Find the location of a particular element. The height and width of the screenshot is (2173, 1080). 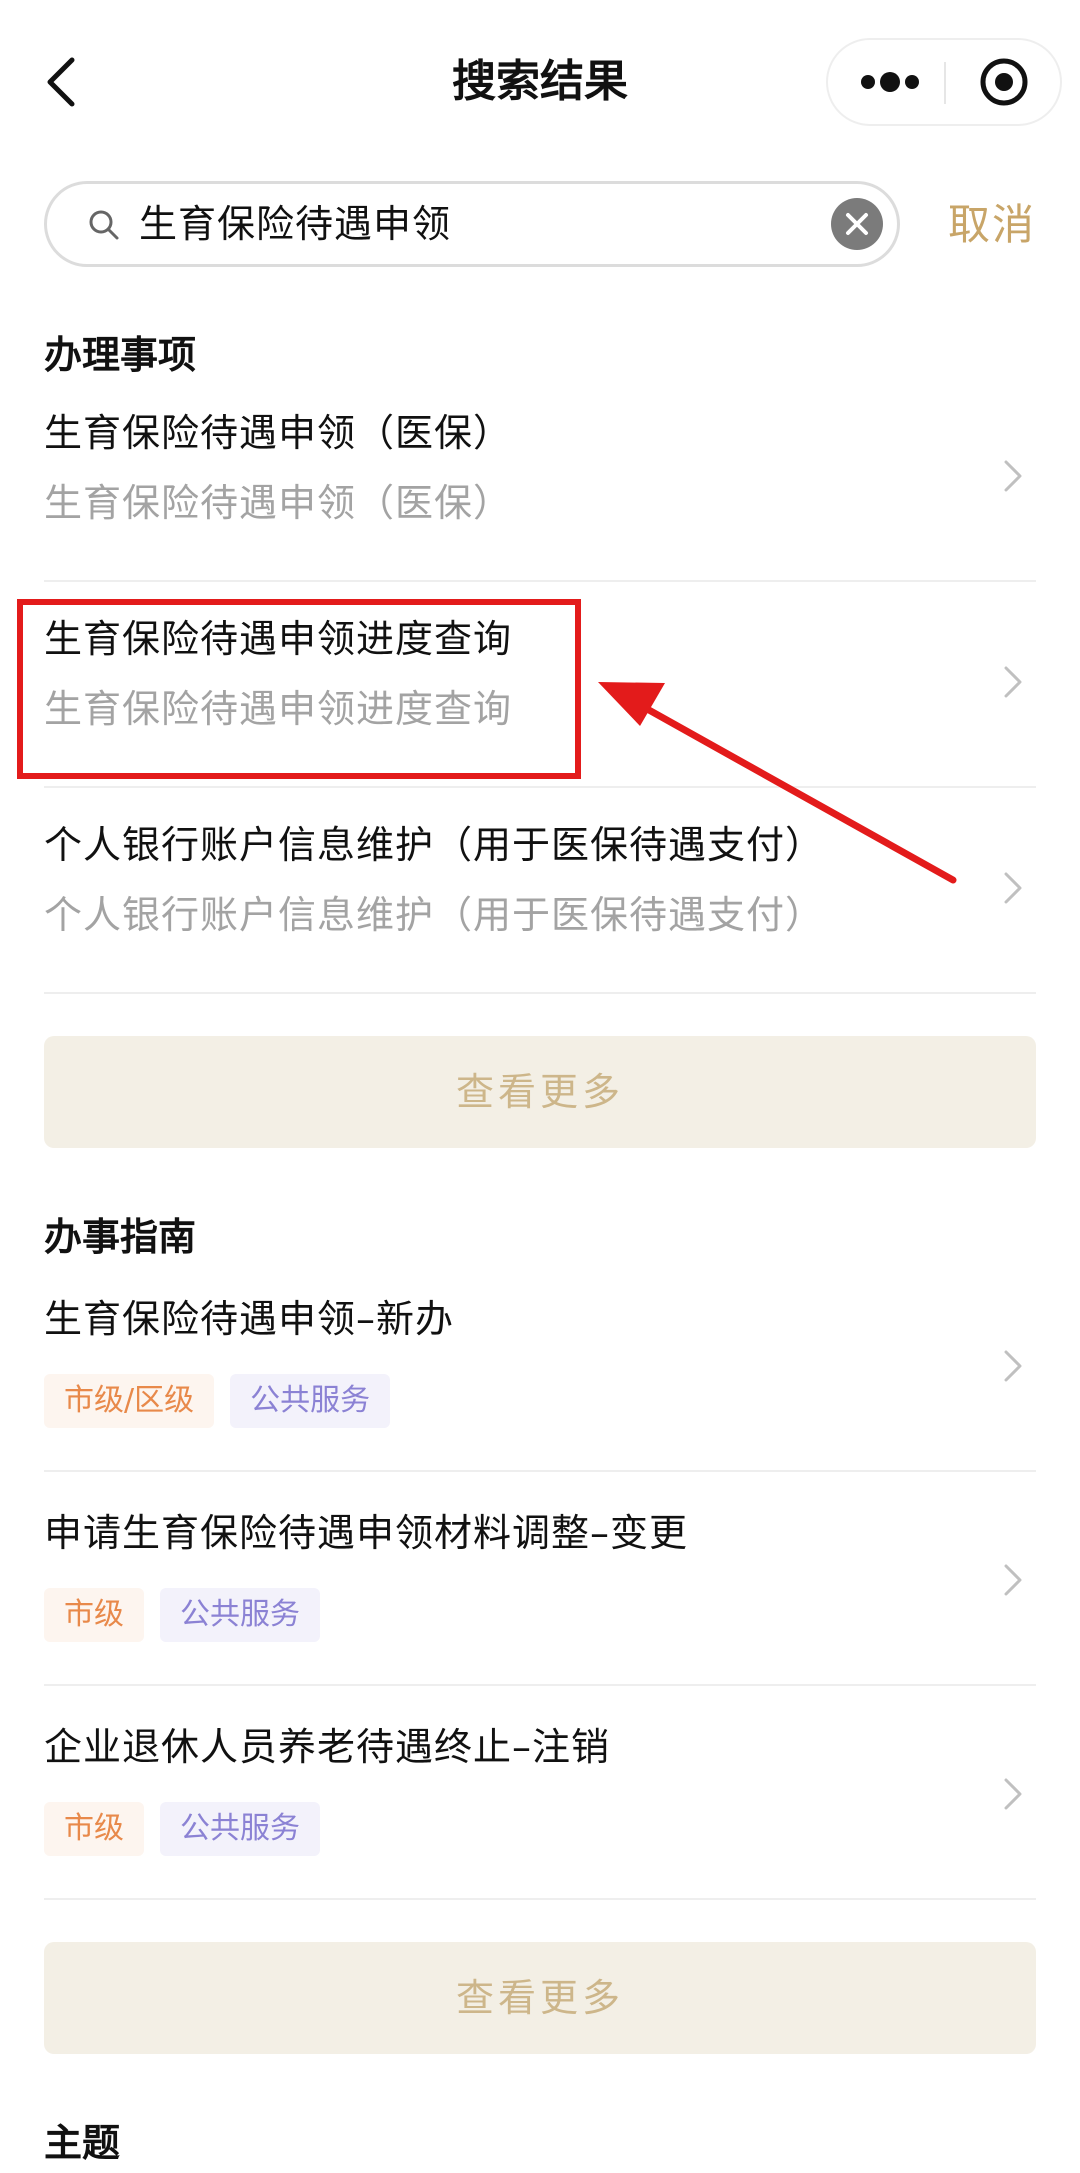

tag-group: 市级/区级 公共服务 is located at coordinates (217, 1401).